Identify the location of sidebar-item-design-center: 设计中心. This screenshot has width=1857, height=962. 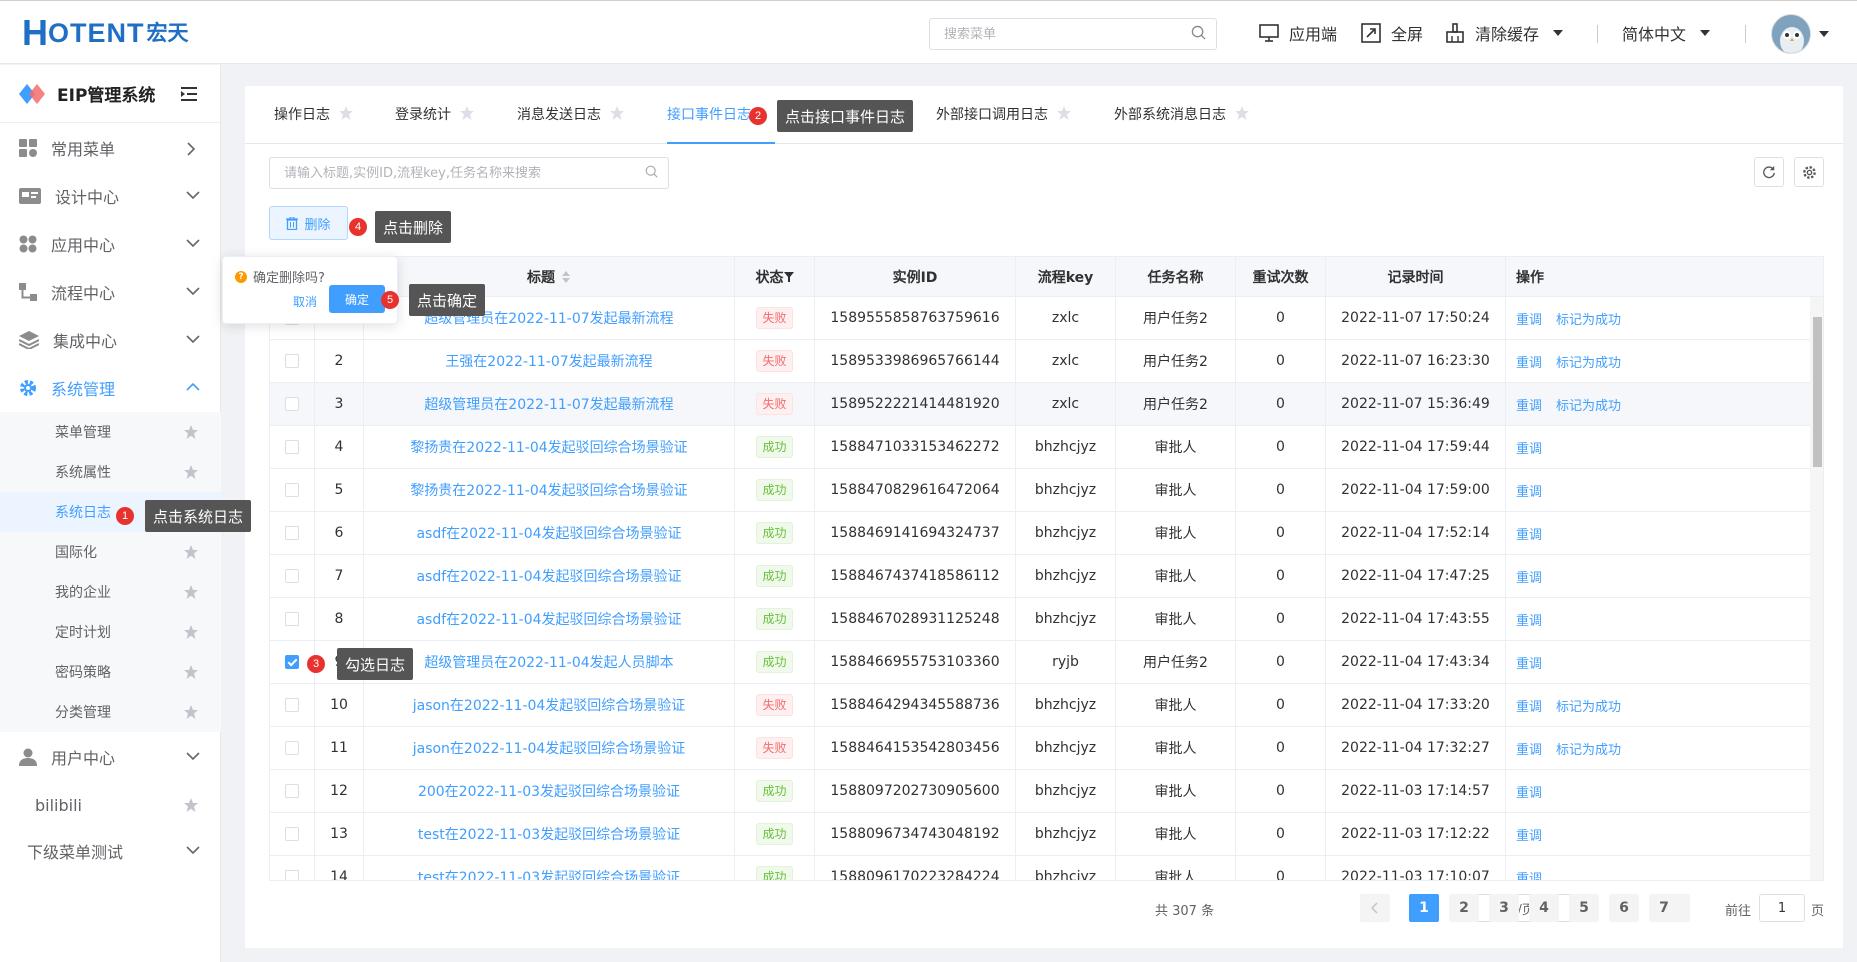
(110, 196).